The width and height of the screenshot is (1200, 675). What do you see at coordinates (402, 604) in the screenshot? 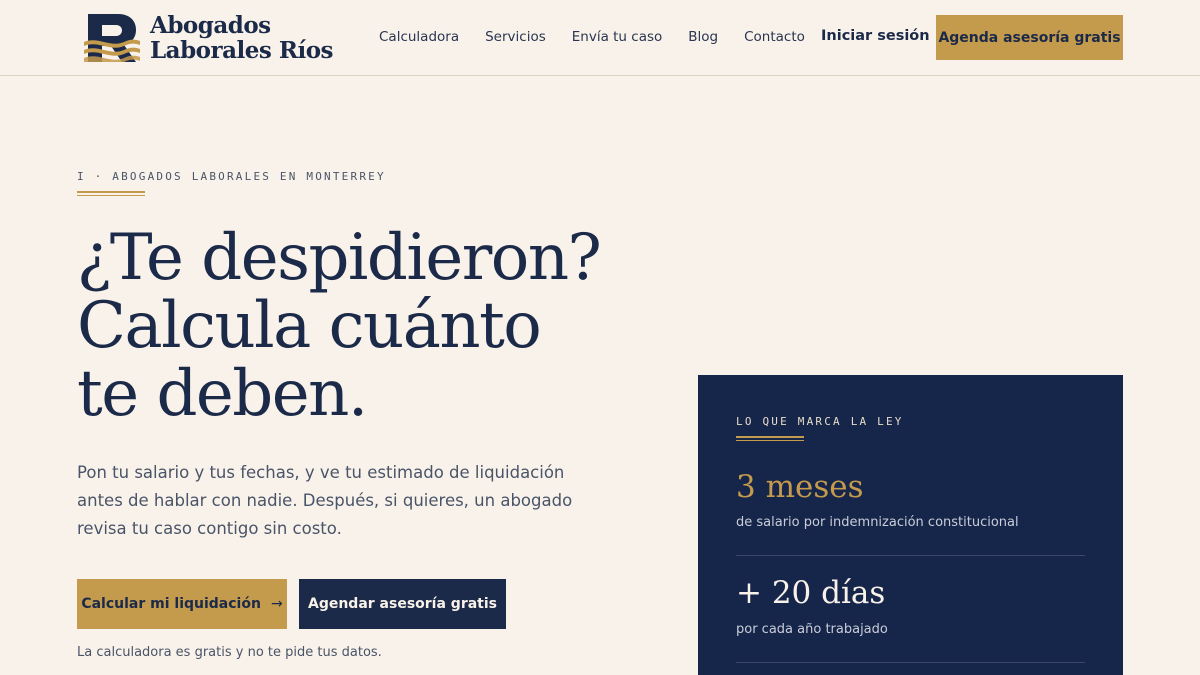
I see `schedule-free-consultation-button: Agendar asesoría gratis` at bounding box center [402, 604].